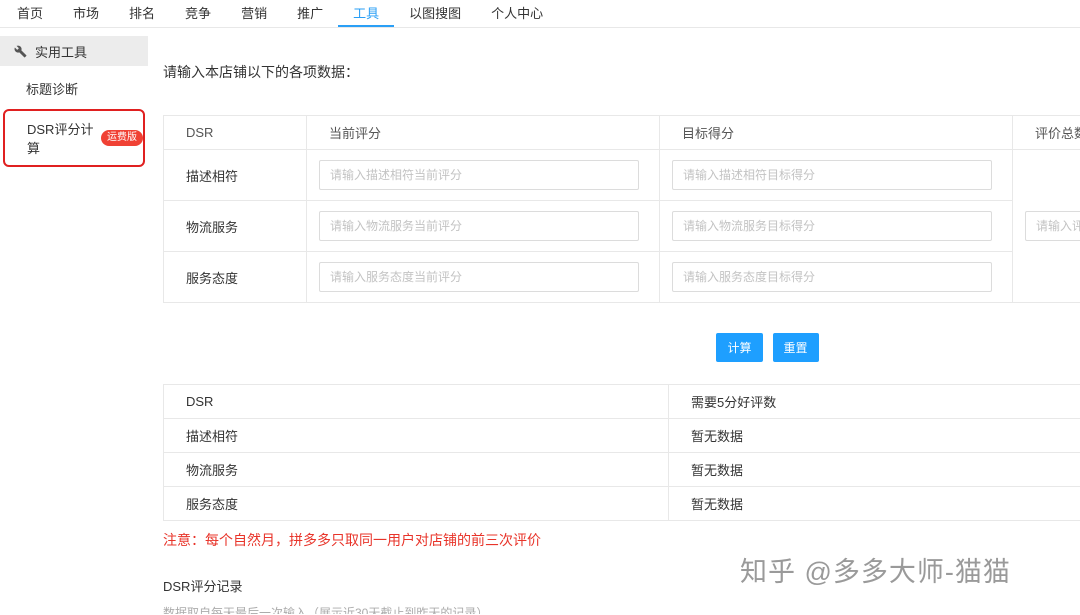  What do you see at coordinates (517, 13) in the screenshot?
I see `nav-item-profile: 个人中心` at bounding box center [517, 13].